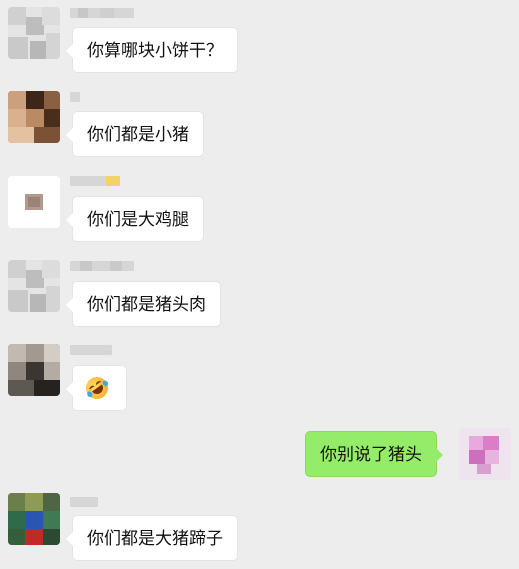  I want to click on my-message-bubble: 你别说了猪头, so click(374, 454).